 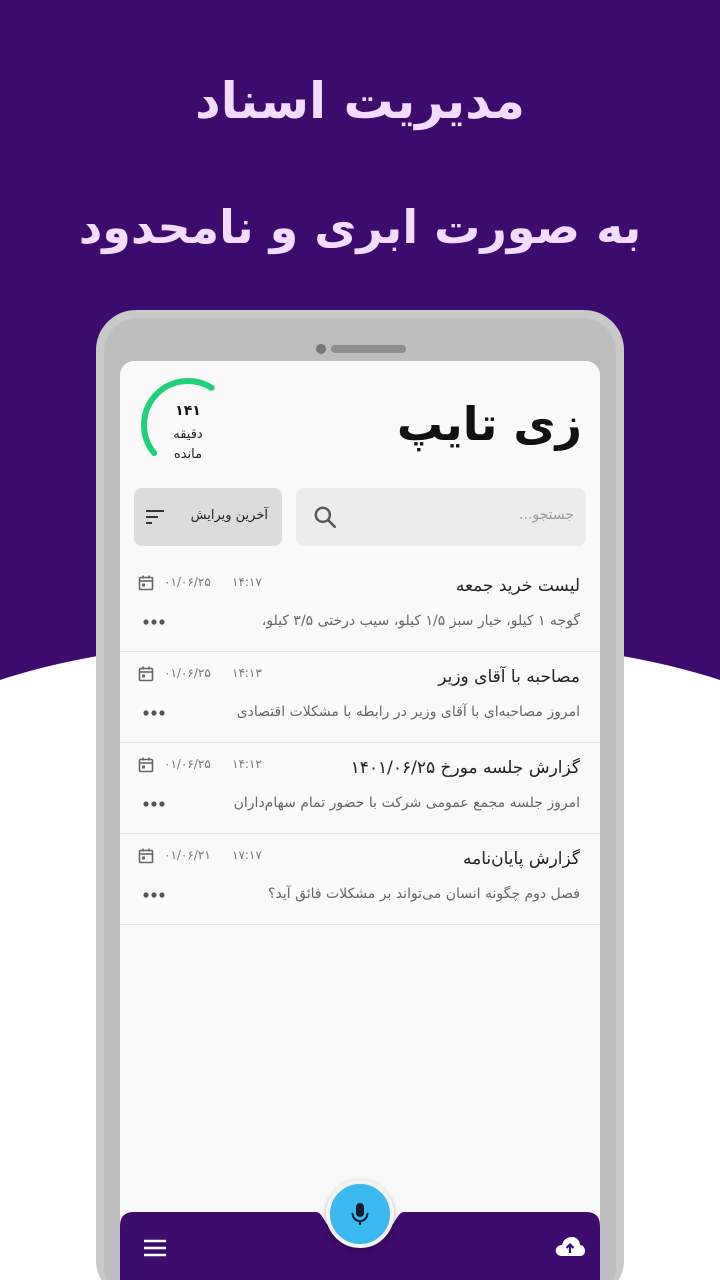 What do you see at coordinates (247, 582) in the screenshot?
I see `note-time: ۱۴:۱۷` at bounding box center [247, 582].